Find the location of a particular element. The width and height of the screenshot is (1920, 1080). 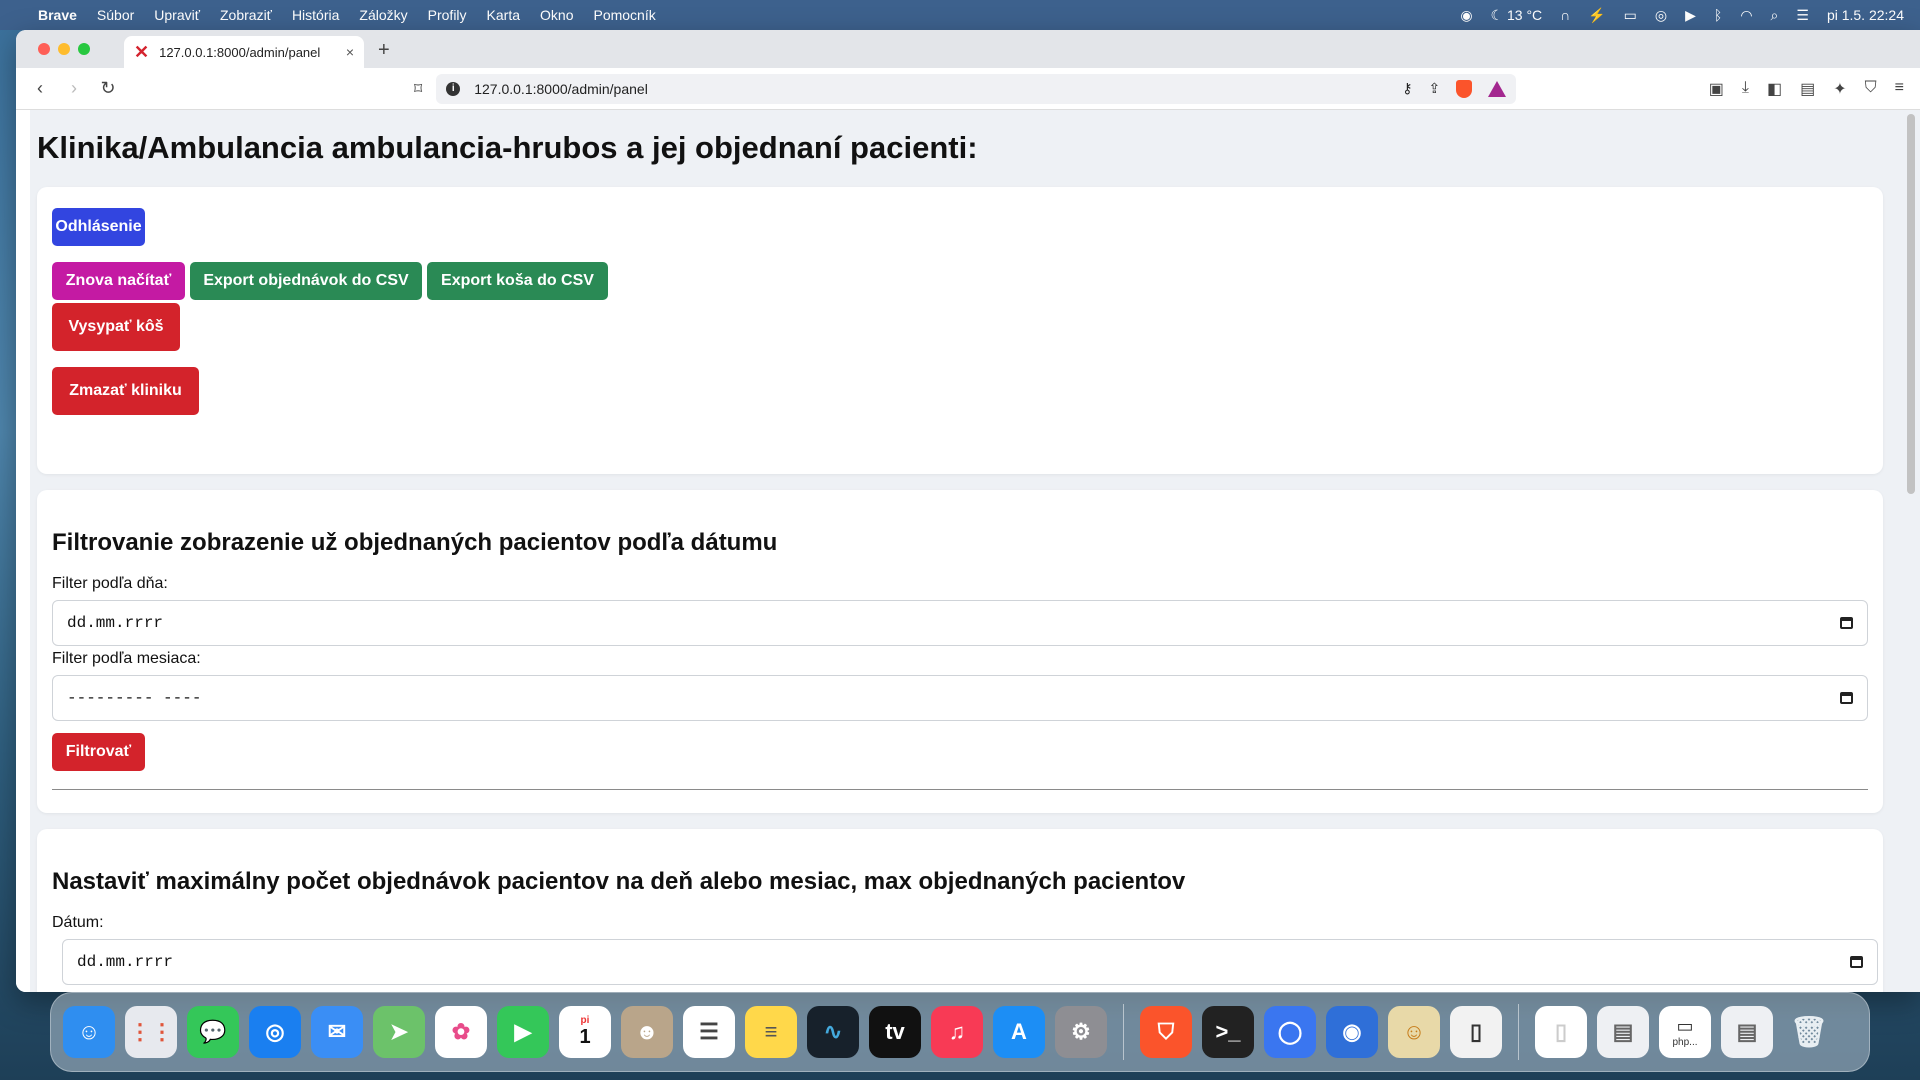

search-icon: ⌕ is located at coordinates (1775, 15).